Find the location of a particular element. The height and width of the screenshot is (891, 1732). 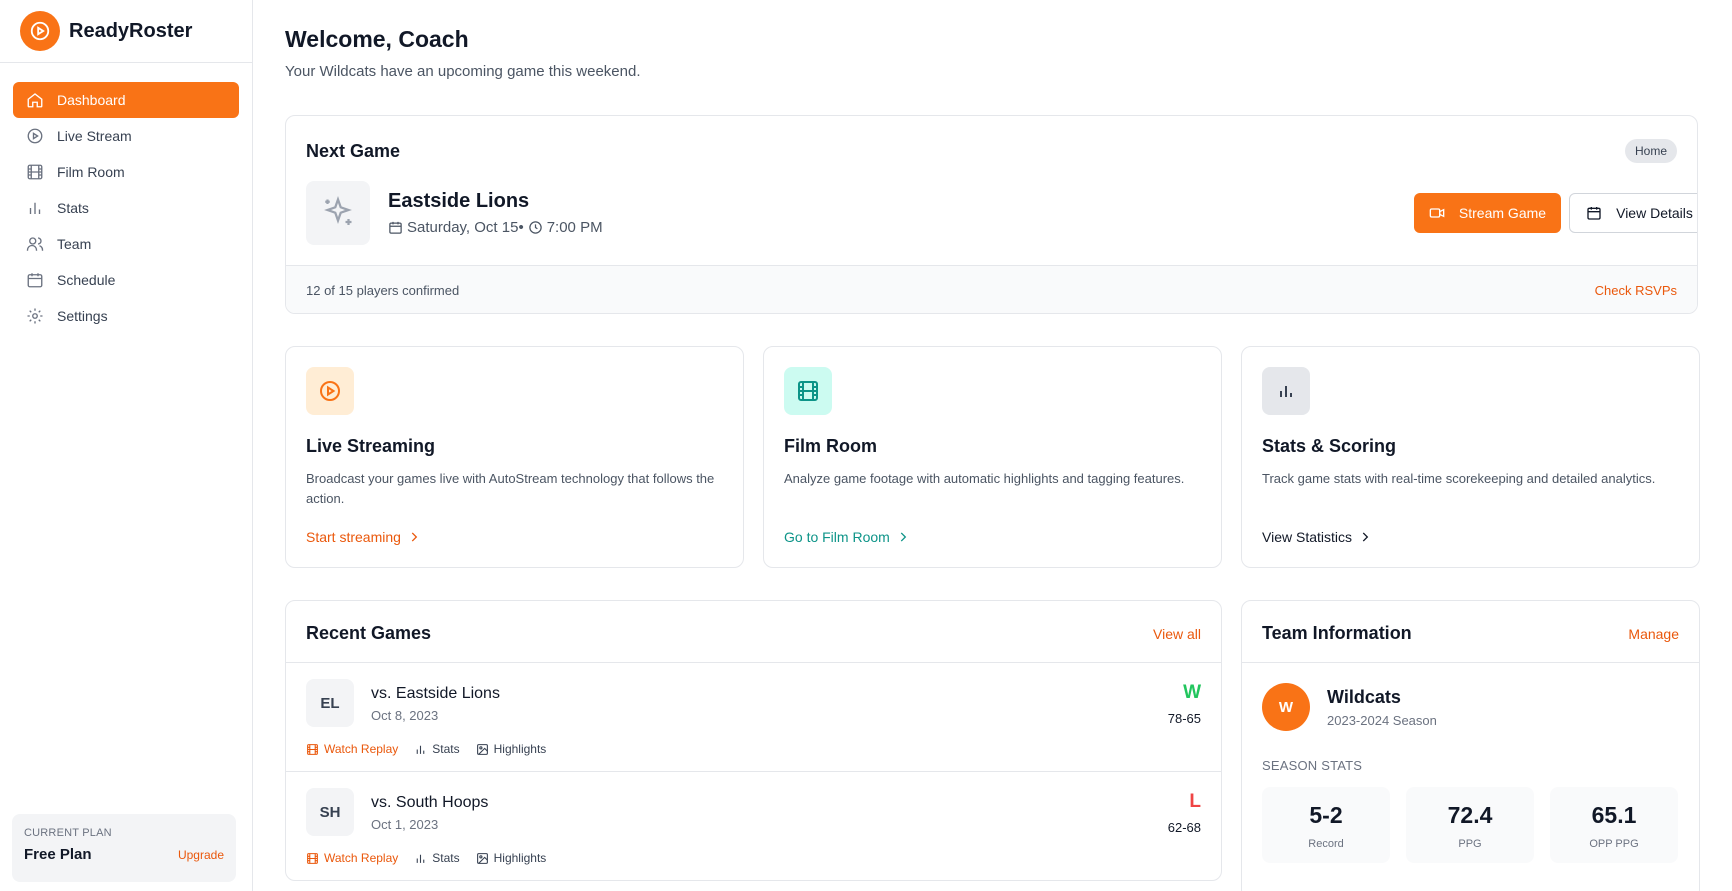

upgrade-link: Upgrade is located at coordinates (201, 855).